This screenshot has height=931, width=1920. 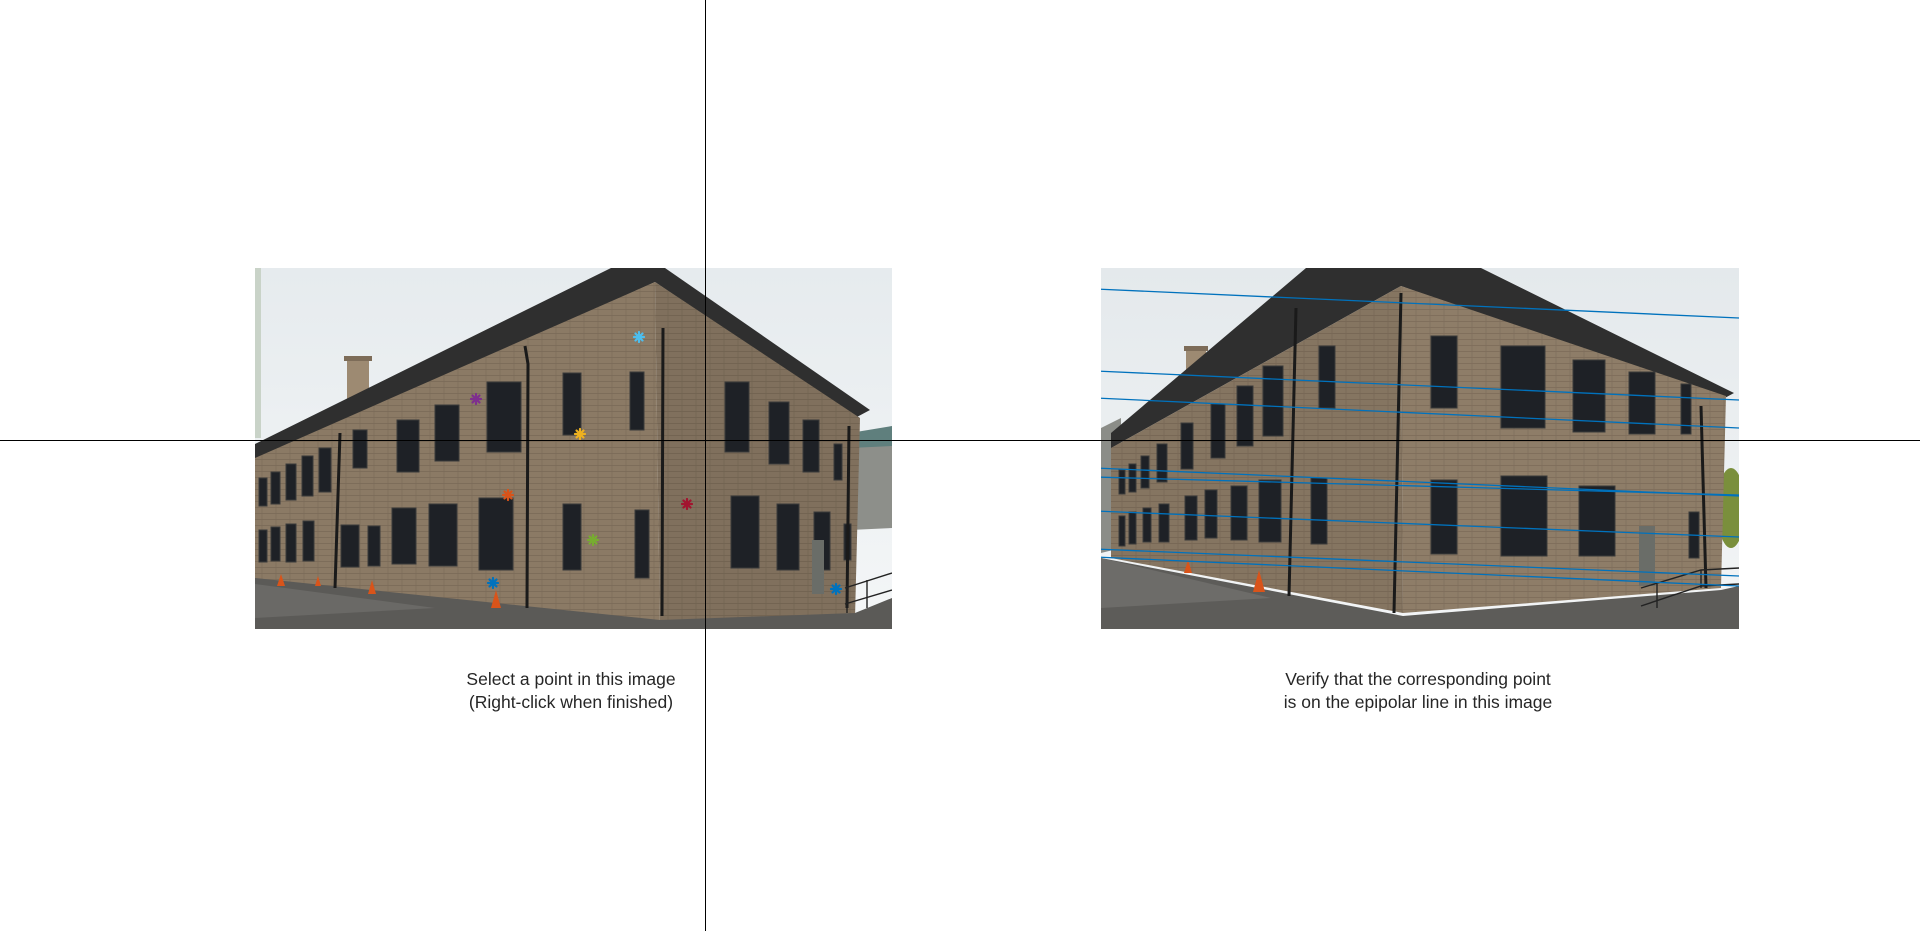 I want to click on right-instruction-line-1: Verify that the corresponding point, so click(x=1418, y=679).